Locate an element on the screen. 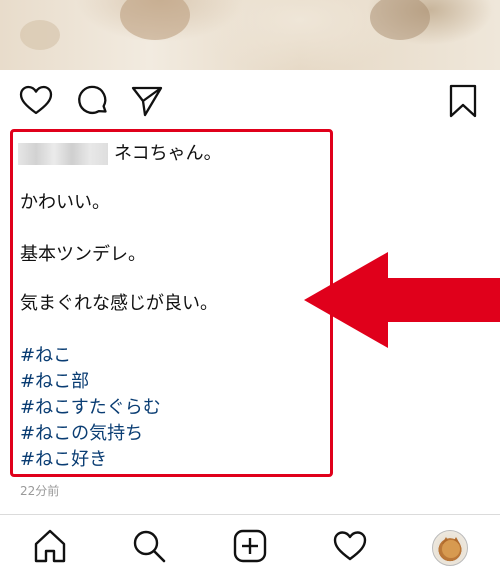 The height and width of the screenshot is (582, 500). post-timestamp: 22分前 is located at coordinates (40, 491).